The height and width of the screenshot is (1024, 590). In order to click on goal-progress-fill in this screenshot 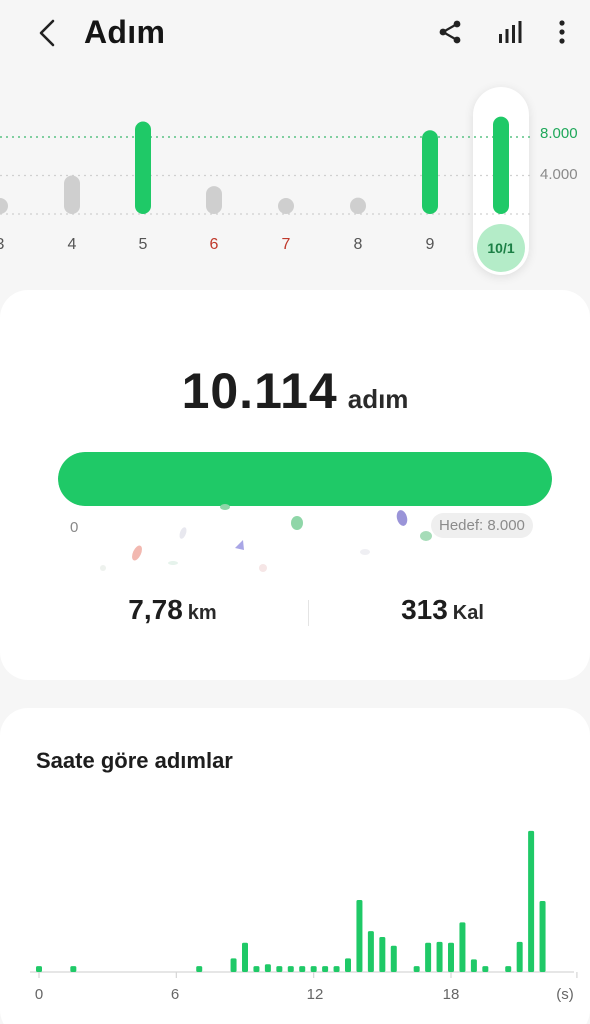, I will do `click(305, 479)`.